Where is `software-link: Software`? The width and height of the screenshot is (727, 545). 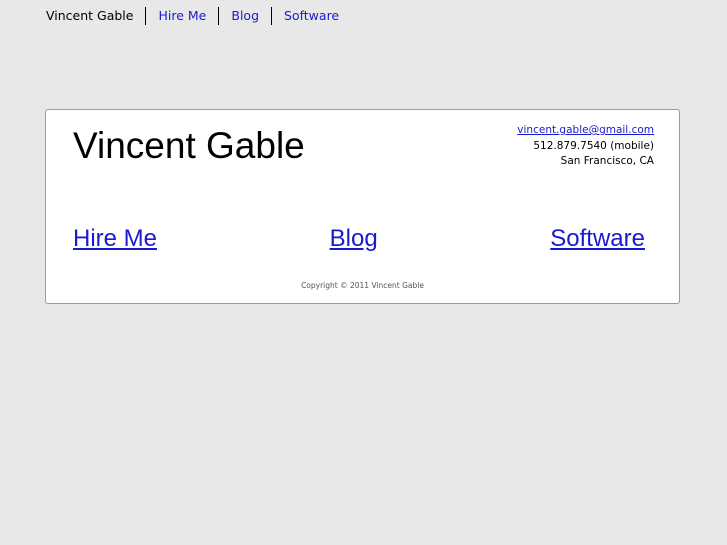 software-link: Software is located at coordinates (597, 239).